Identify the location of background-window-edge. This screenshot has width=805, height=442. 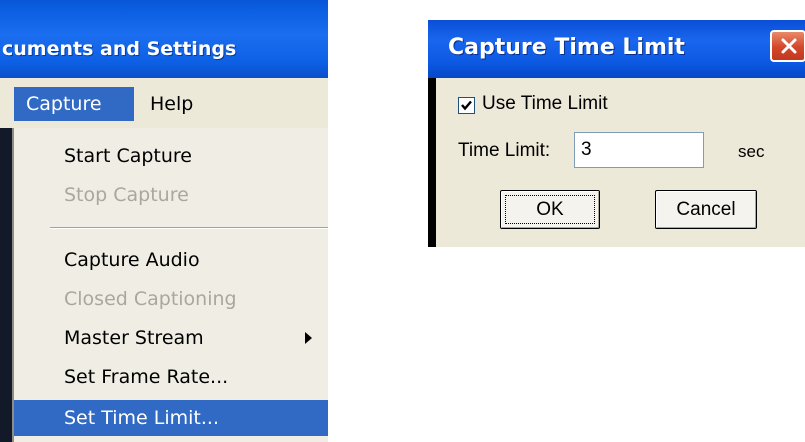
(6, 285).